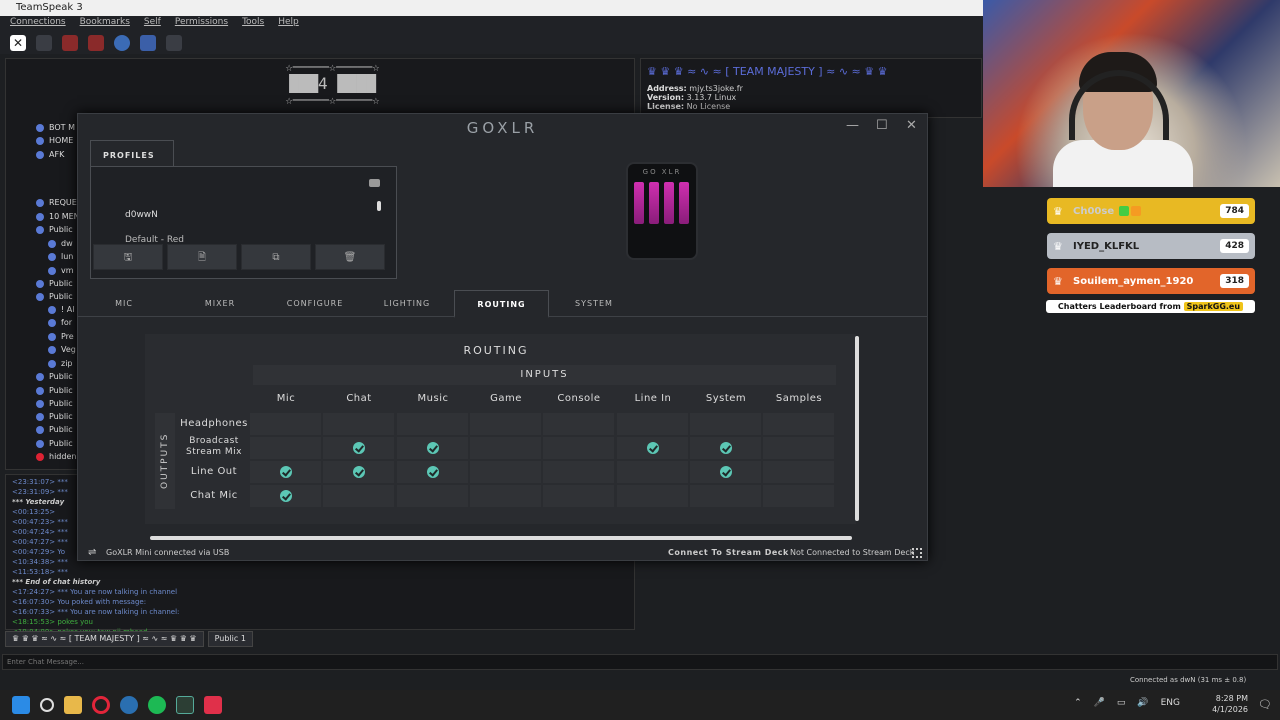  I want to click on channel-item: AFK, so click(50, 154).